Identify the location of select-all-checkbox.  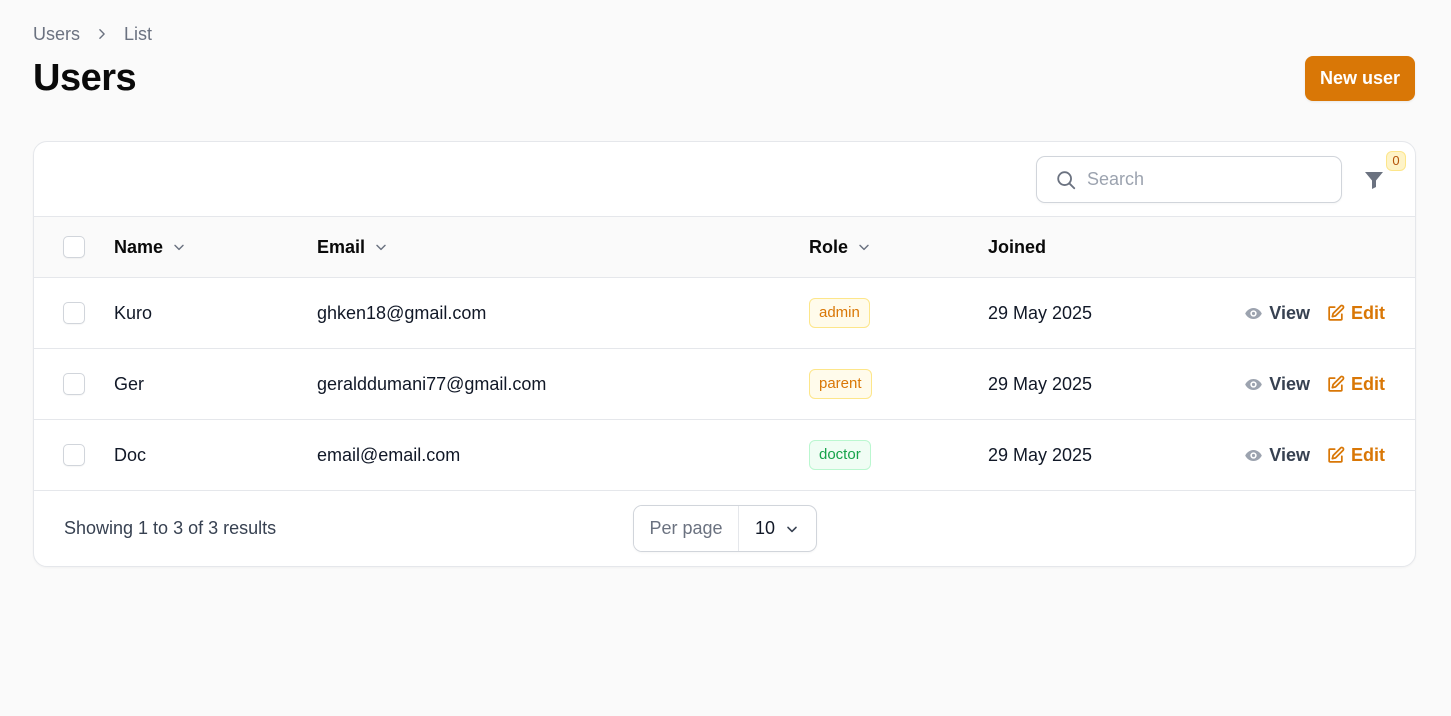
(74, 247).